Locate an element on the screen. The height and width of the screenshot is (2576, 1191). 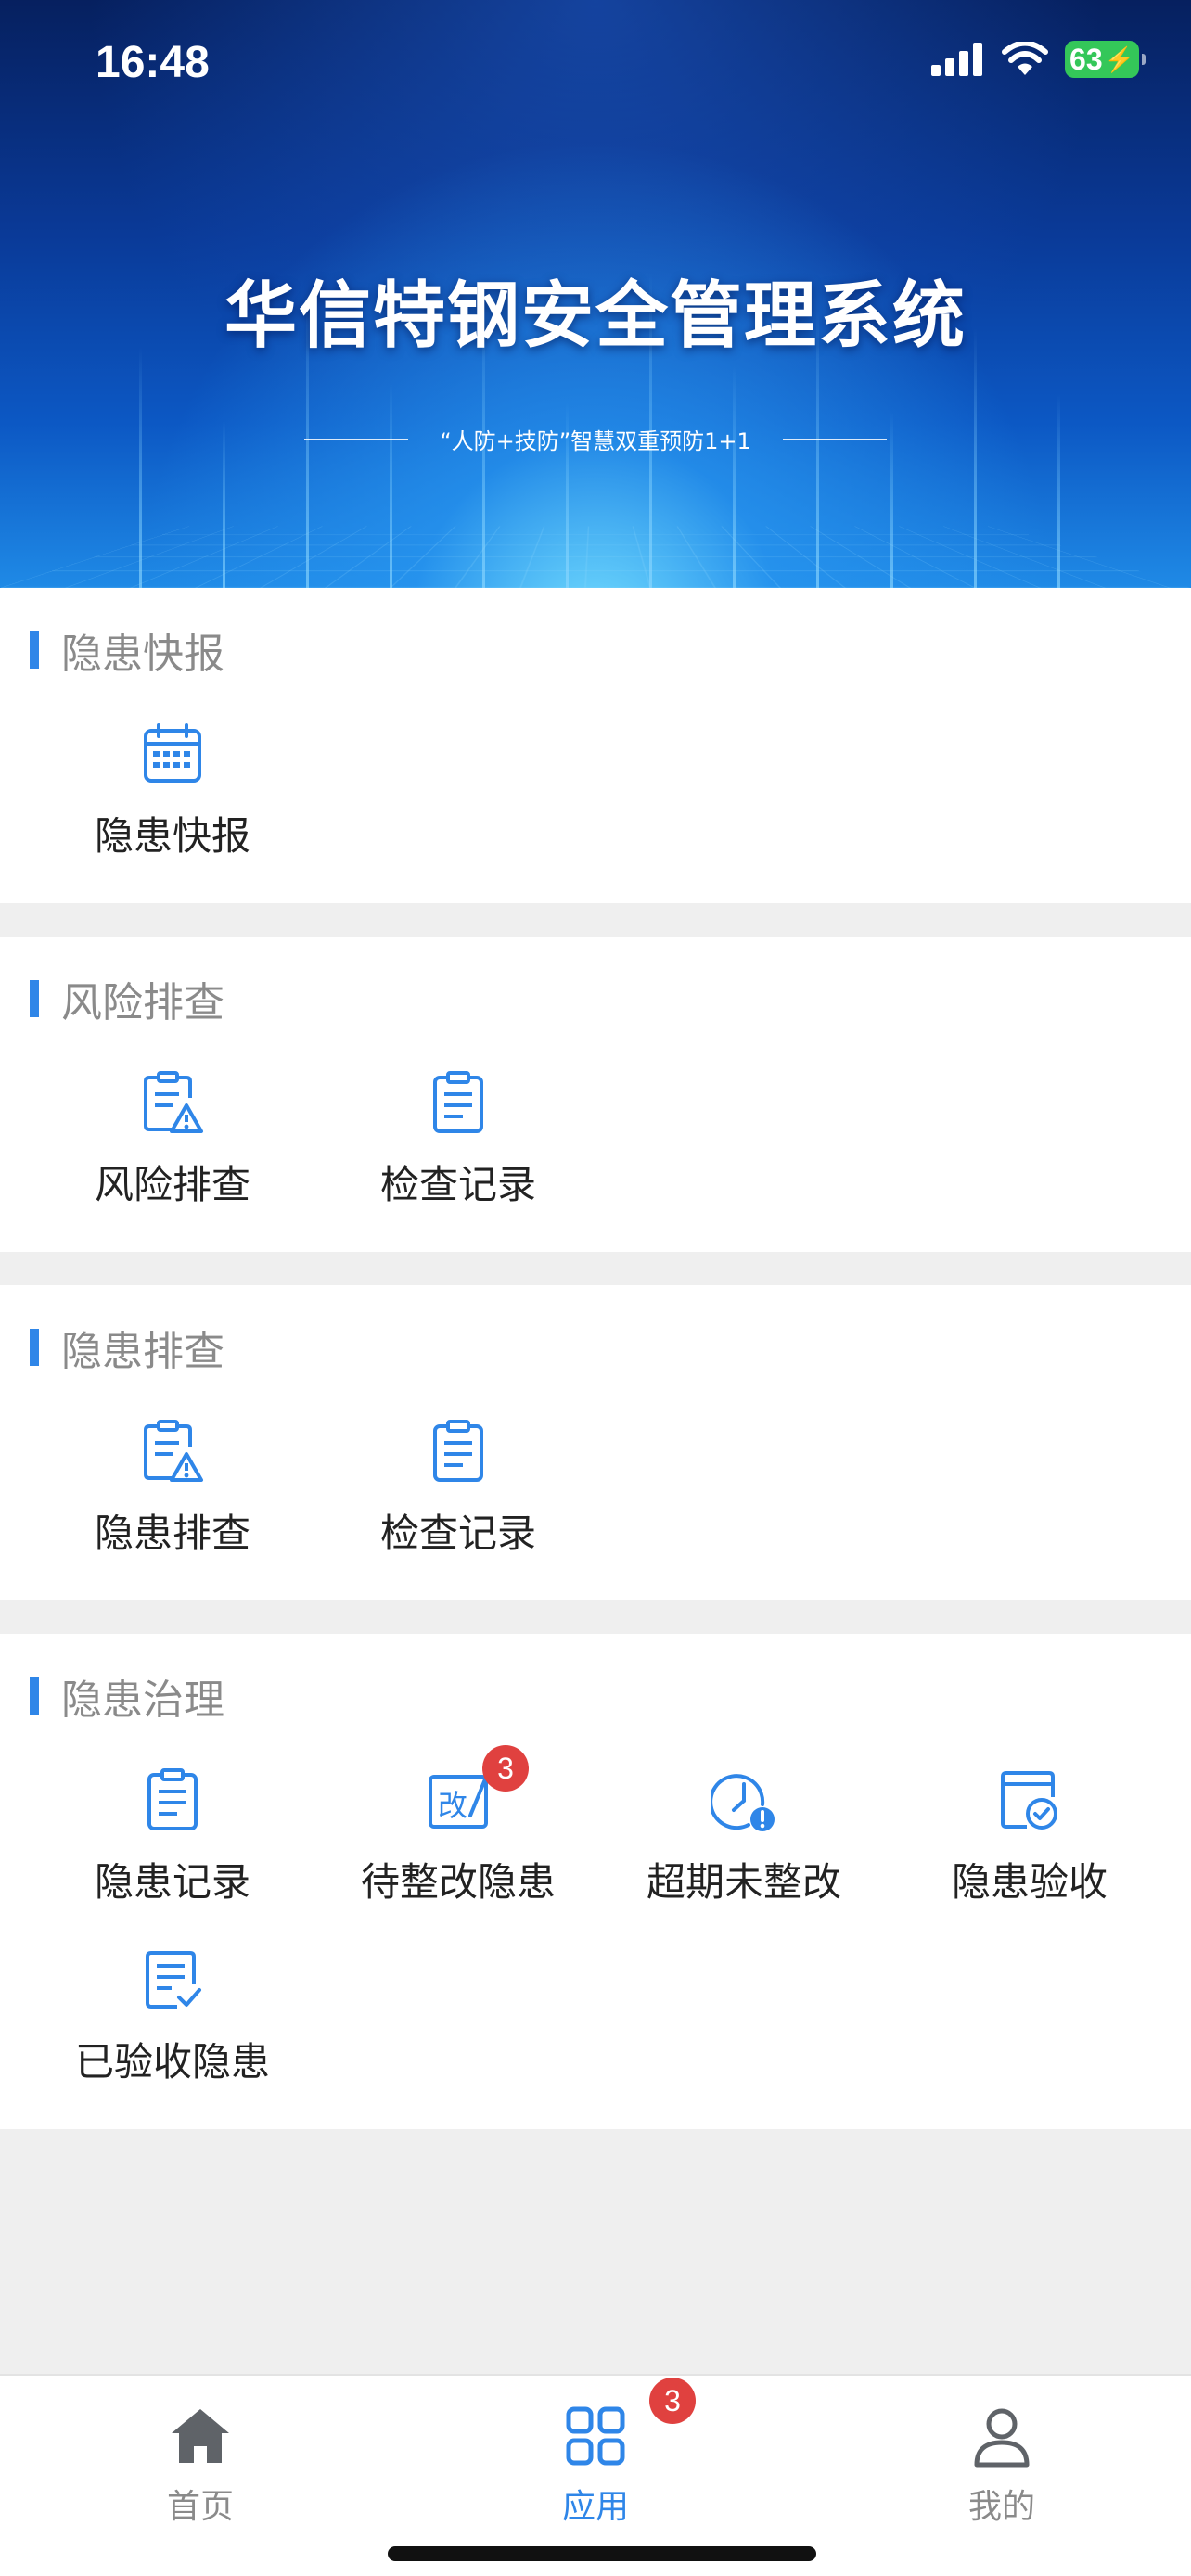
section-header: 隐患快报 is located at coordinates (127, 652).